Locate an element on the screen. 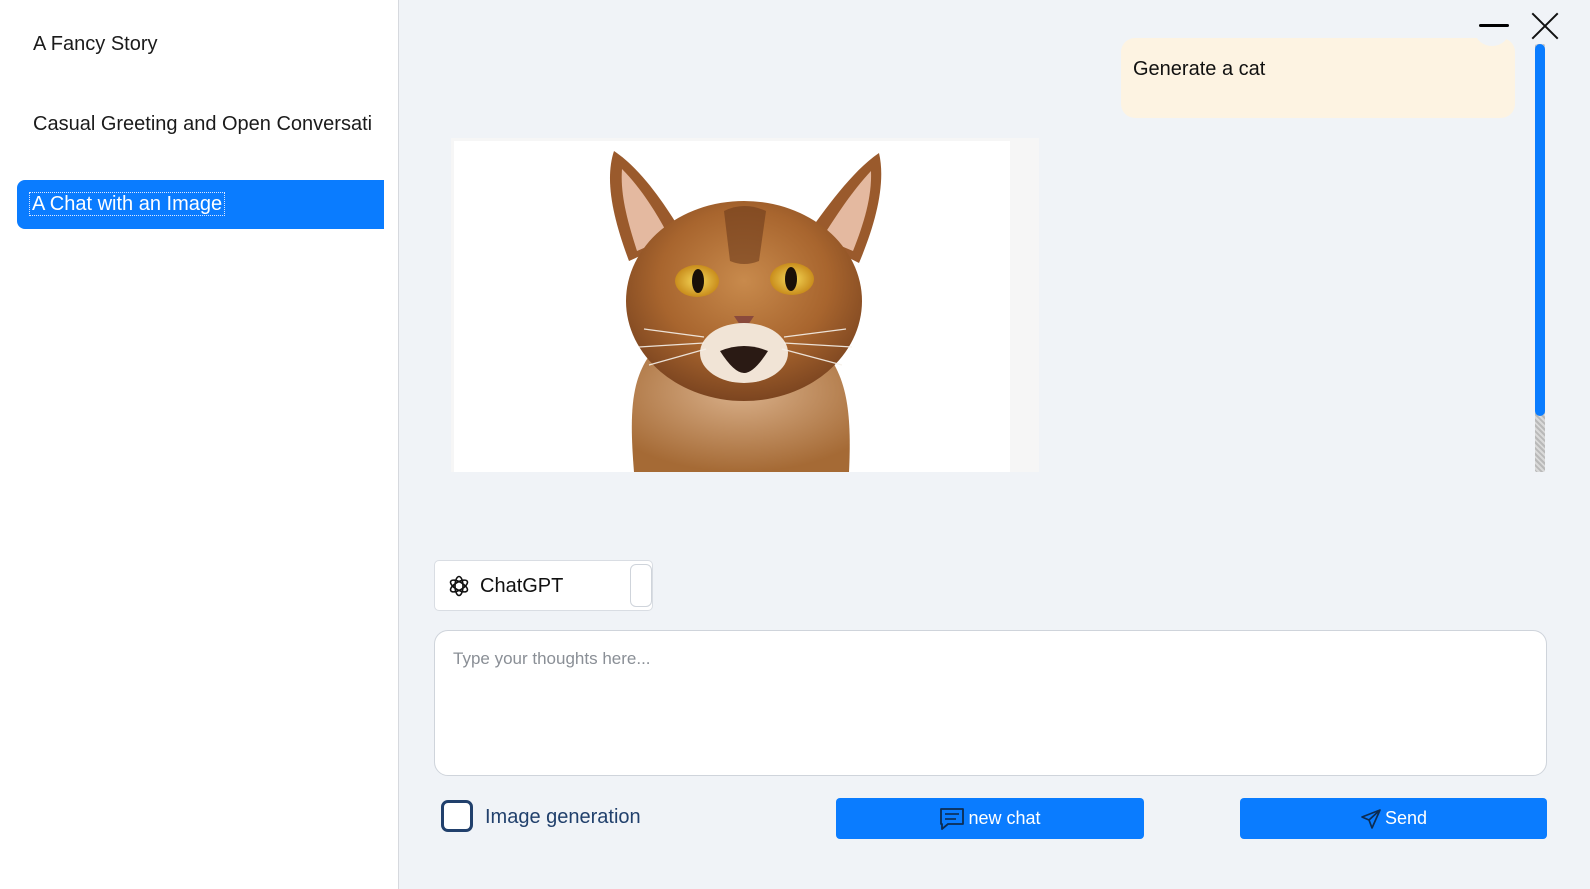 This screenshot has height=889, width=1590. model-selected-label: ChatGPT is located at coordinates (522, 586).